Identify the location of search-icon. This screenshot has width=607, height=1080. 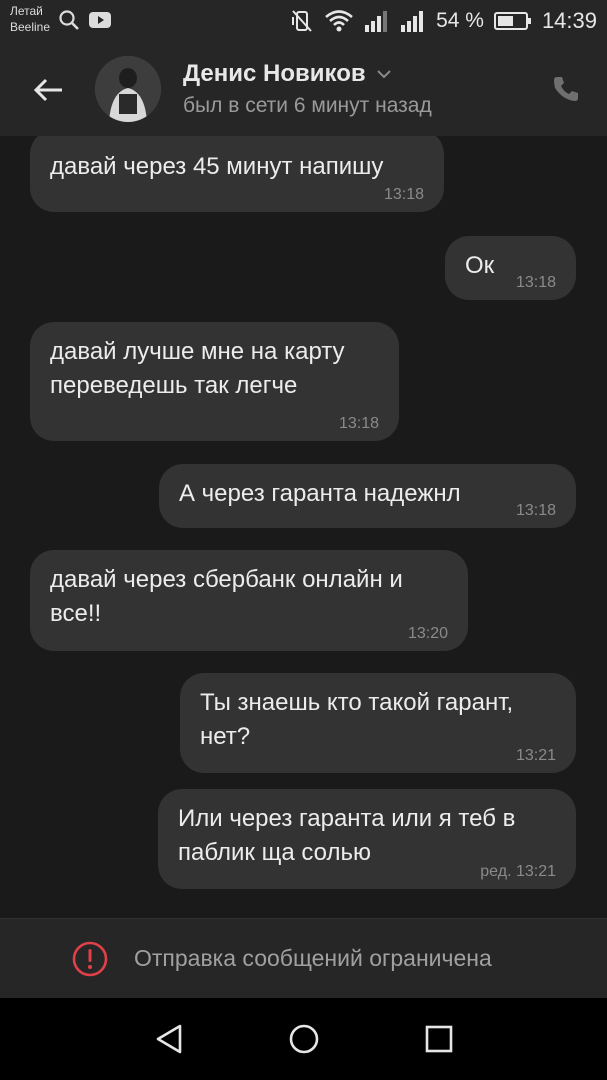
(69, 22).